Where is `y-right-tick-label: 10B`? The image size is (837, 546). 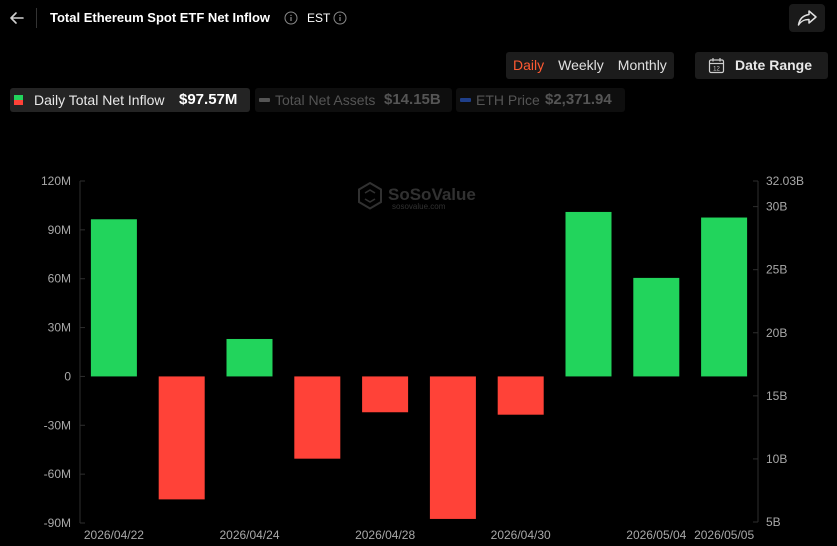
y-right-tick-label: 10B is located at coordinates (776, 459).